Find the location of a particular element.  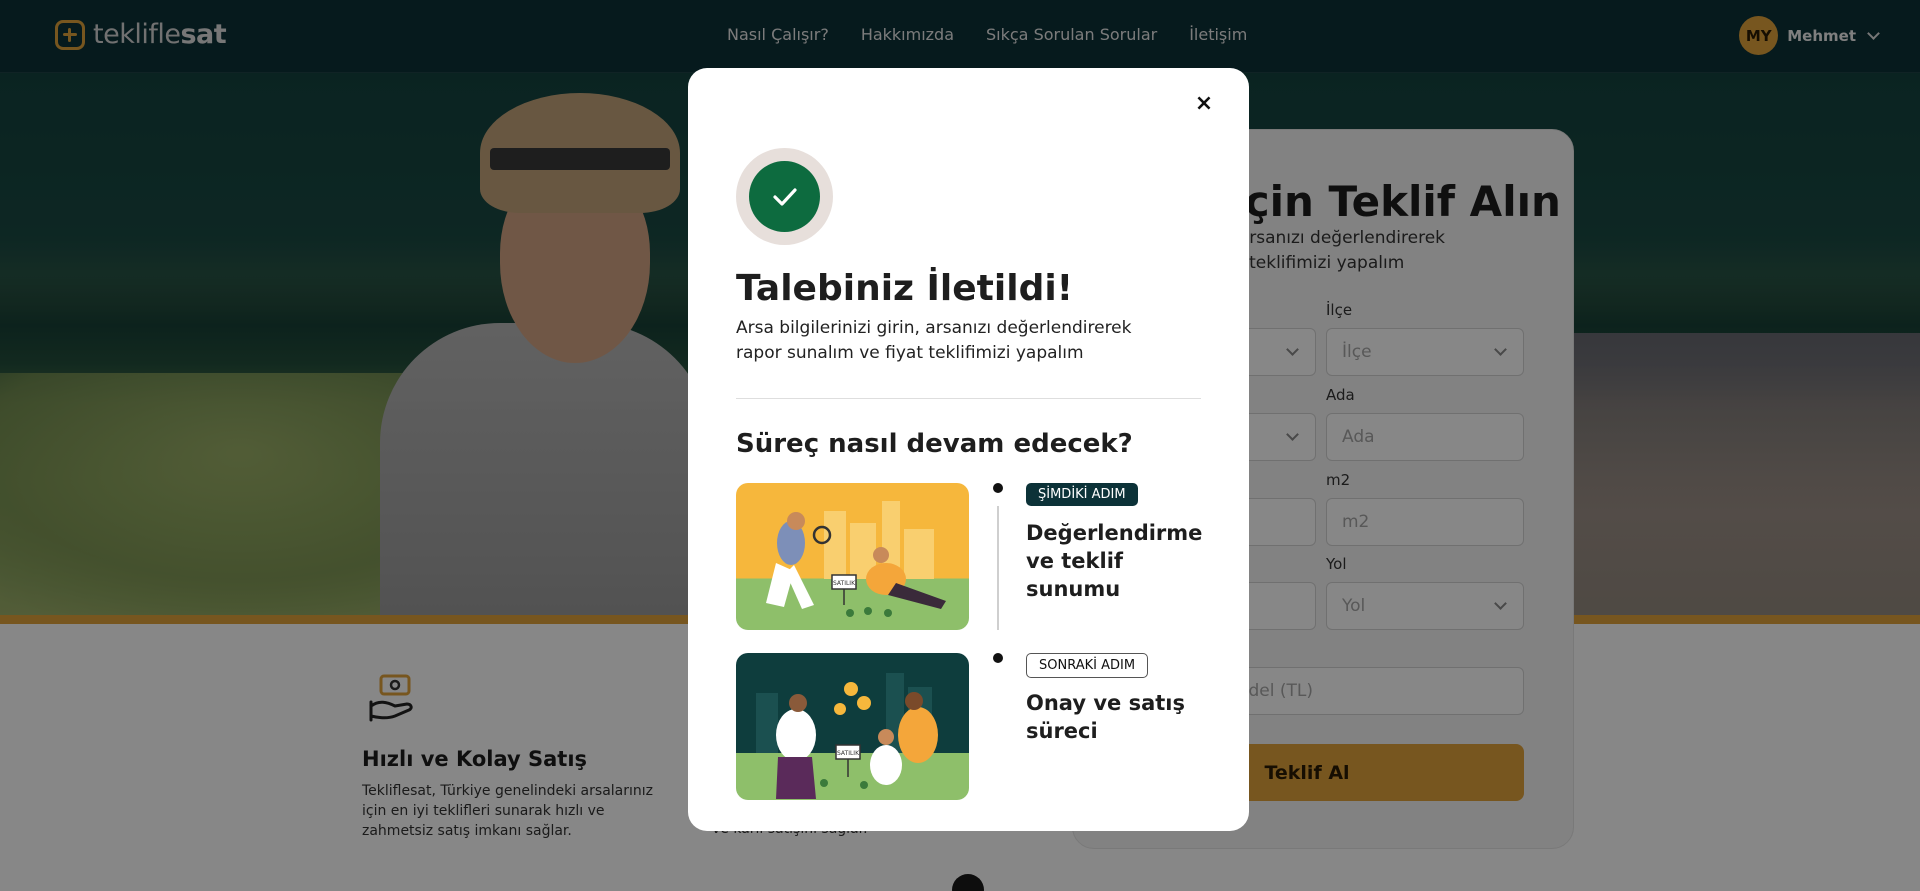

modal-title: Talebiniz İletildi! is located at coordinates (905, 288).